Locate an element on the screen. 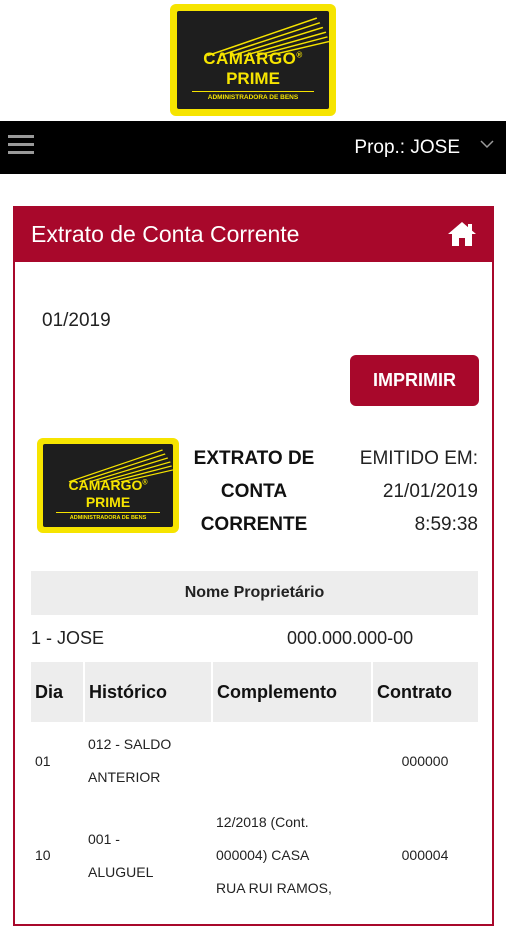 This screenshot has width=506, height=926. document-title-line: EXTRATO DE is located at coordinates (254, 458).